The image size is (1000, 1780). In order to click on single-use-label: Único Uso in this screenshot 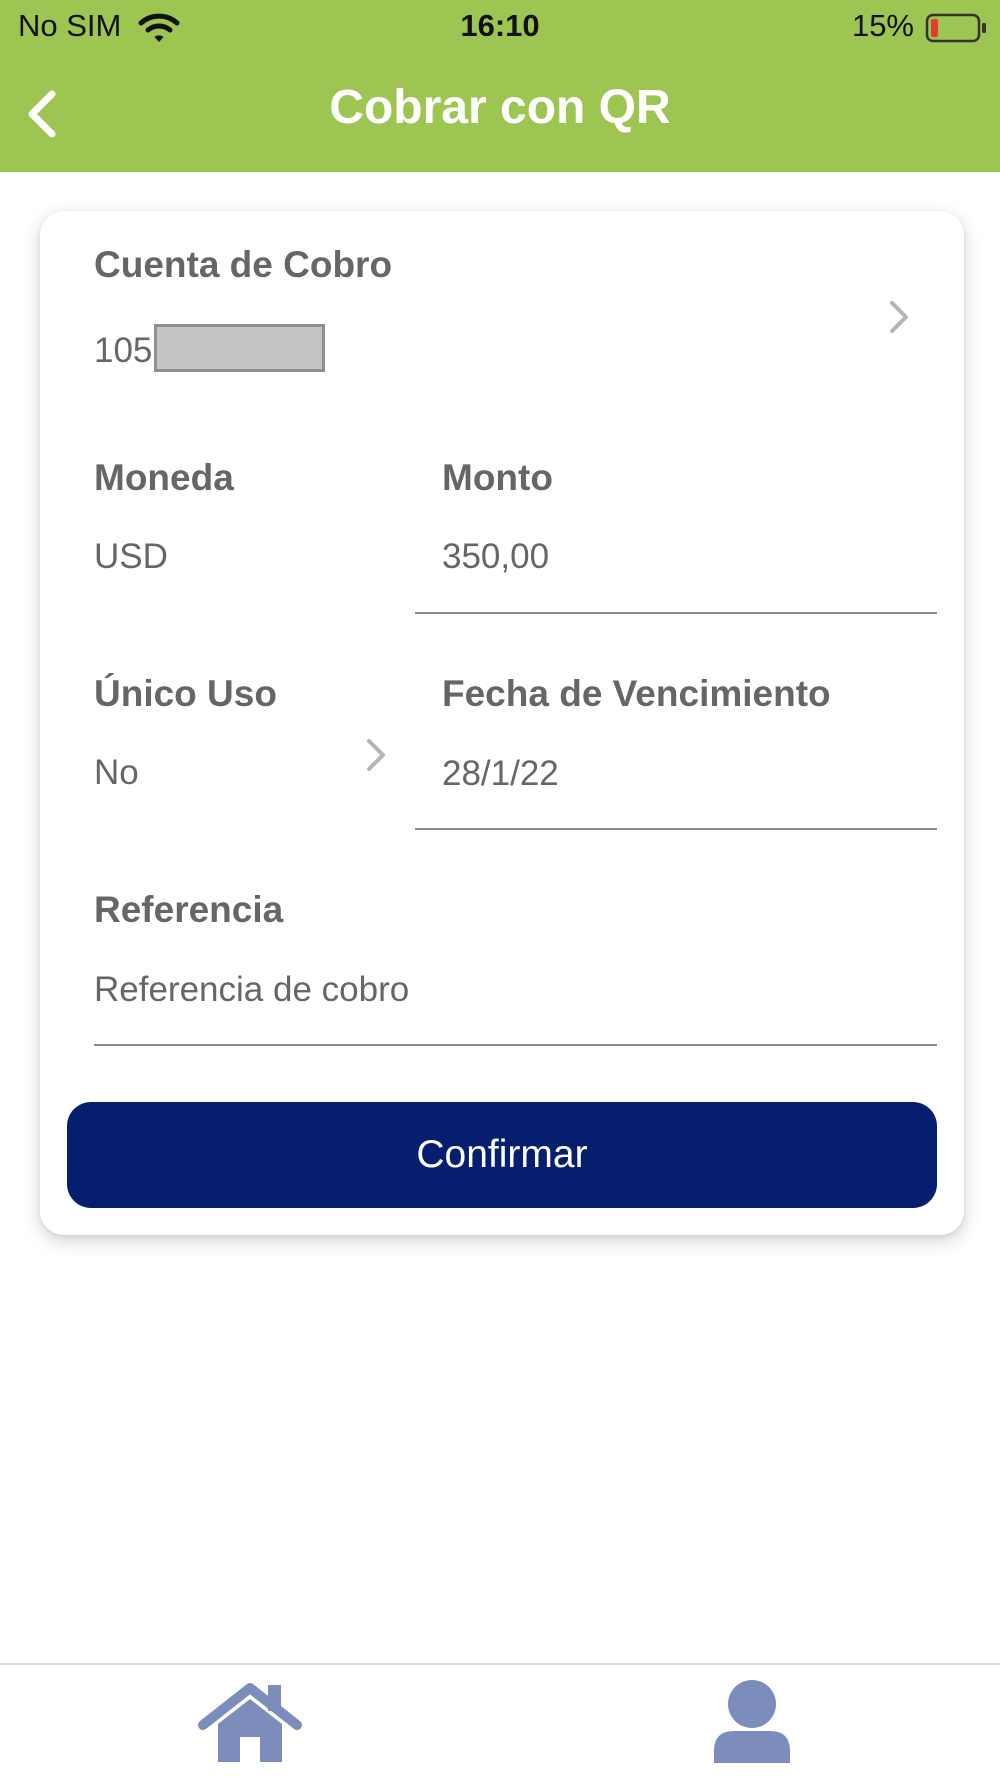, I will do `click(185, 693)`.